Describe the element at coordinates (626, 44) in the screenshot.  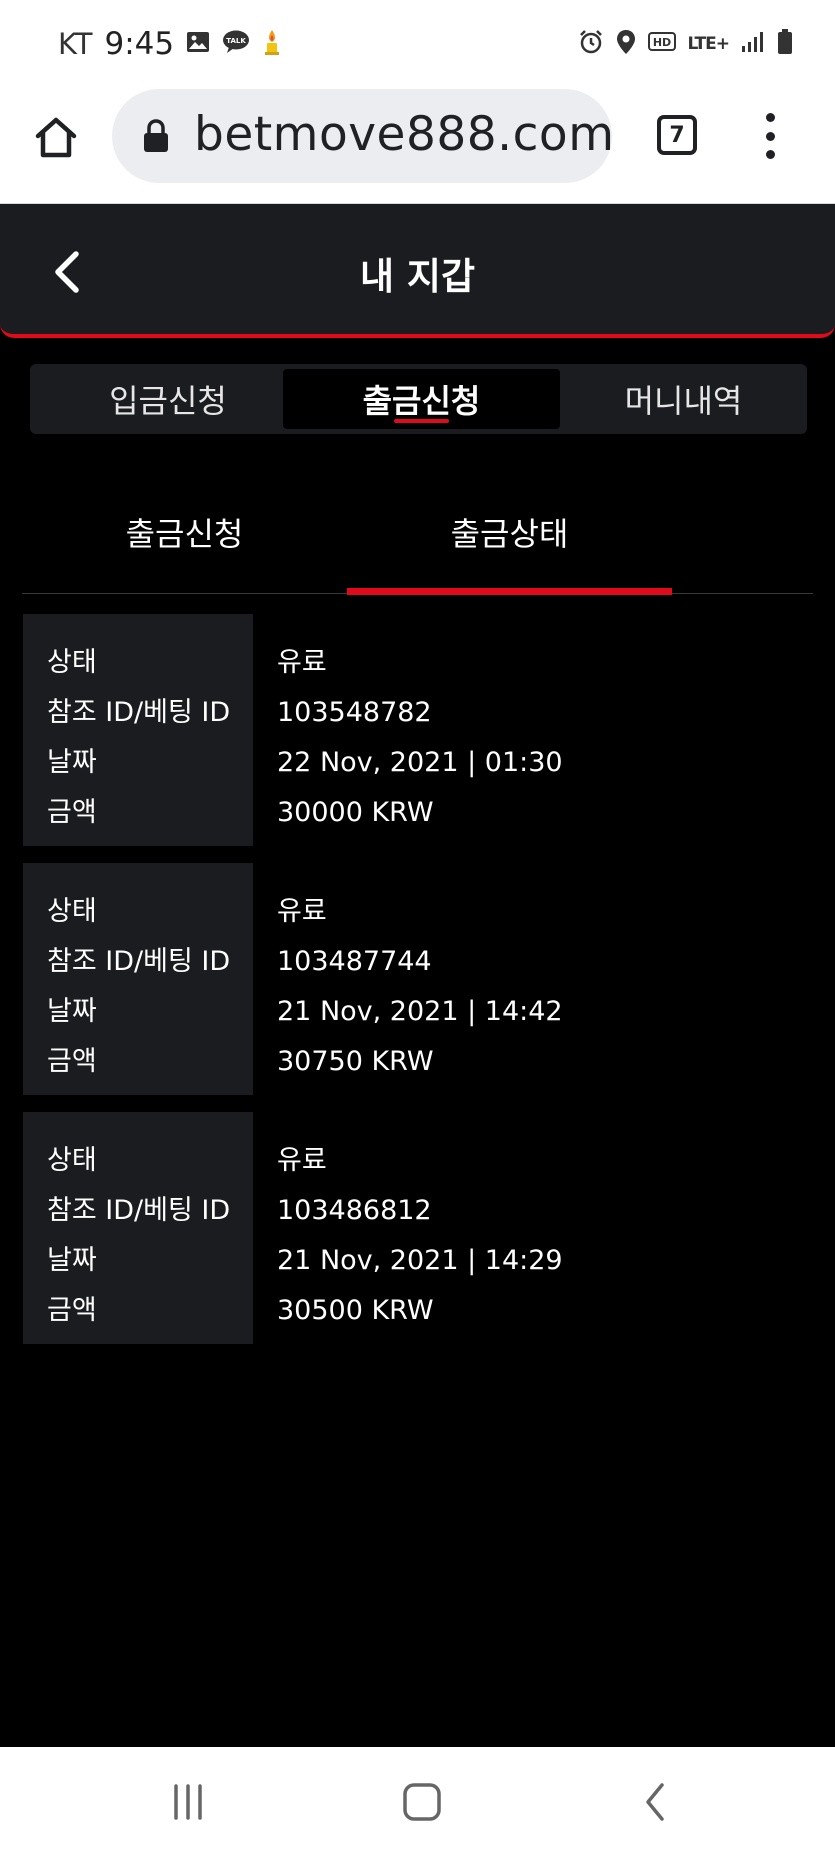
I see `location-icon` at that location.